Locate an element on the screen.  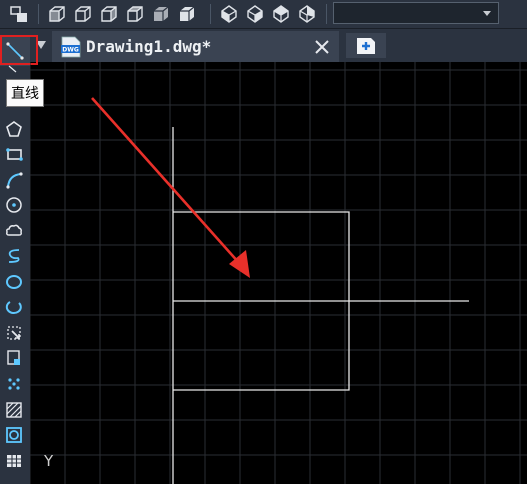
dwg-file-icon: DWG is located at coordinates (71, 47).